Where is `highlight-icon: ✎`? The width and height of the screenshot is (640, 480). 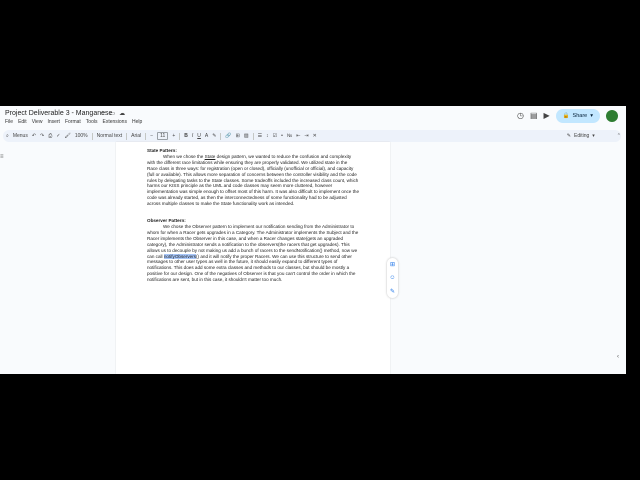
highlight-icon: ✎ is located at coordinates (214, 136).